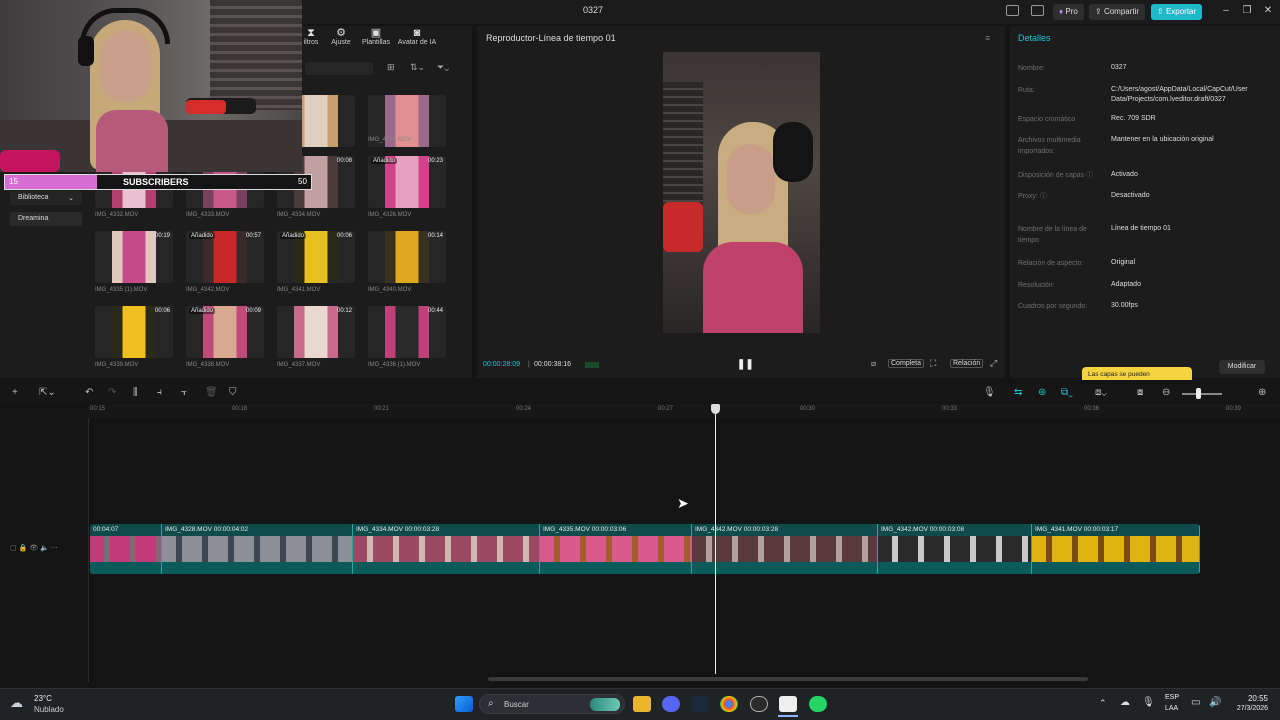 The width and height of the screenshot is (1280, 720). What do you see at coordinates (207, 529) in the screenshot?
I see `clip-label: IMG_4328.MOV 00:00:04:02` at bounding box center [207, 529].